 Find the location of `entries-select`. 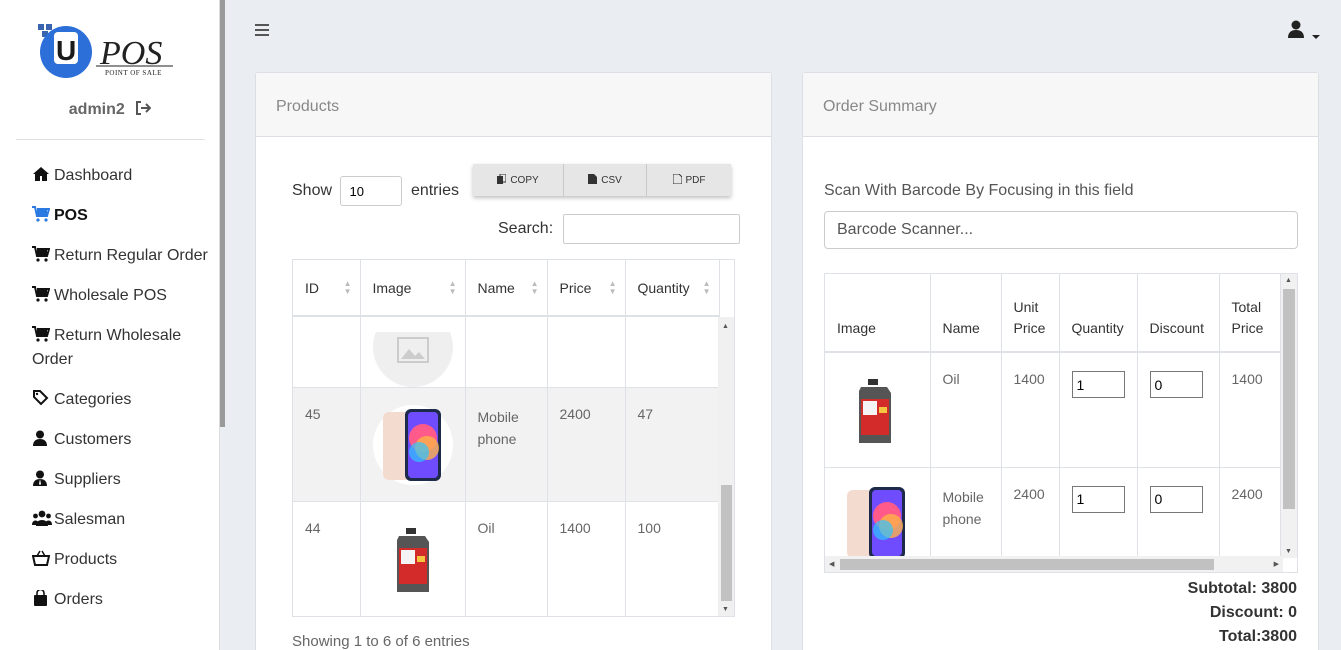

entries-select is located at coordinates (371, 191).